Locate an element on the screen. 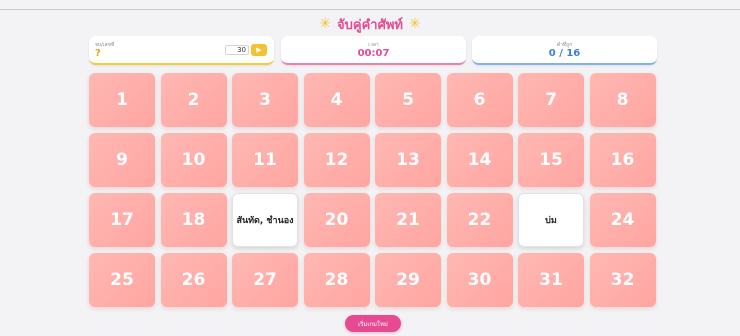 This screenshot has height=336, width=740. card-hidden: 13 is located at coordinates (408, 160).